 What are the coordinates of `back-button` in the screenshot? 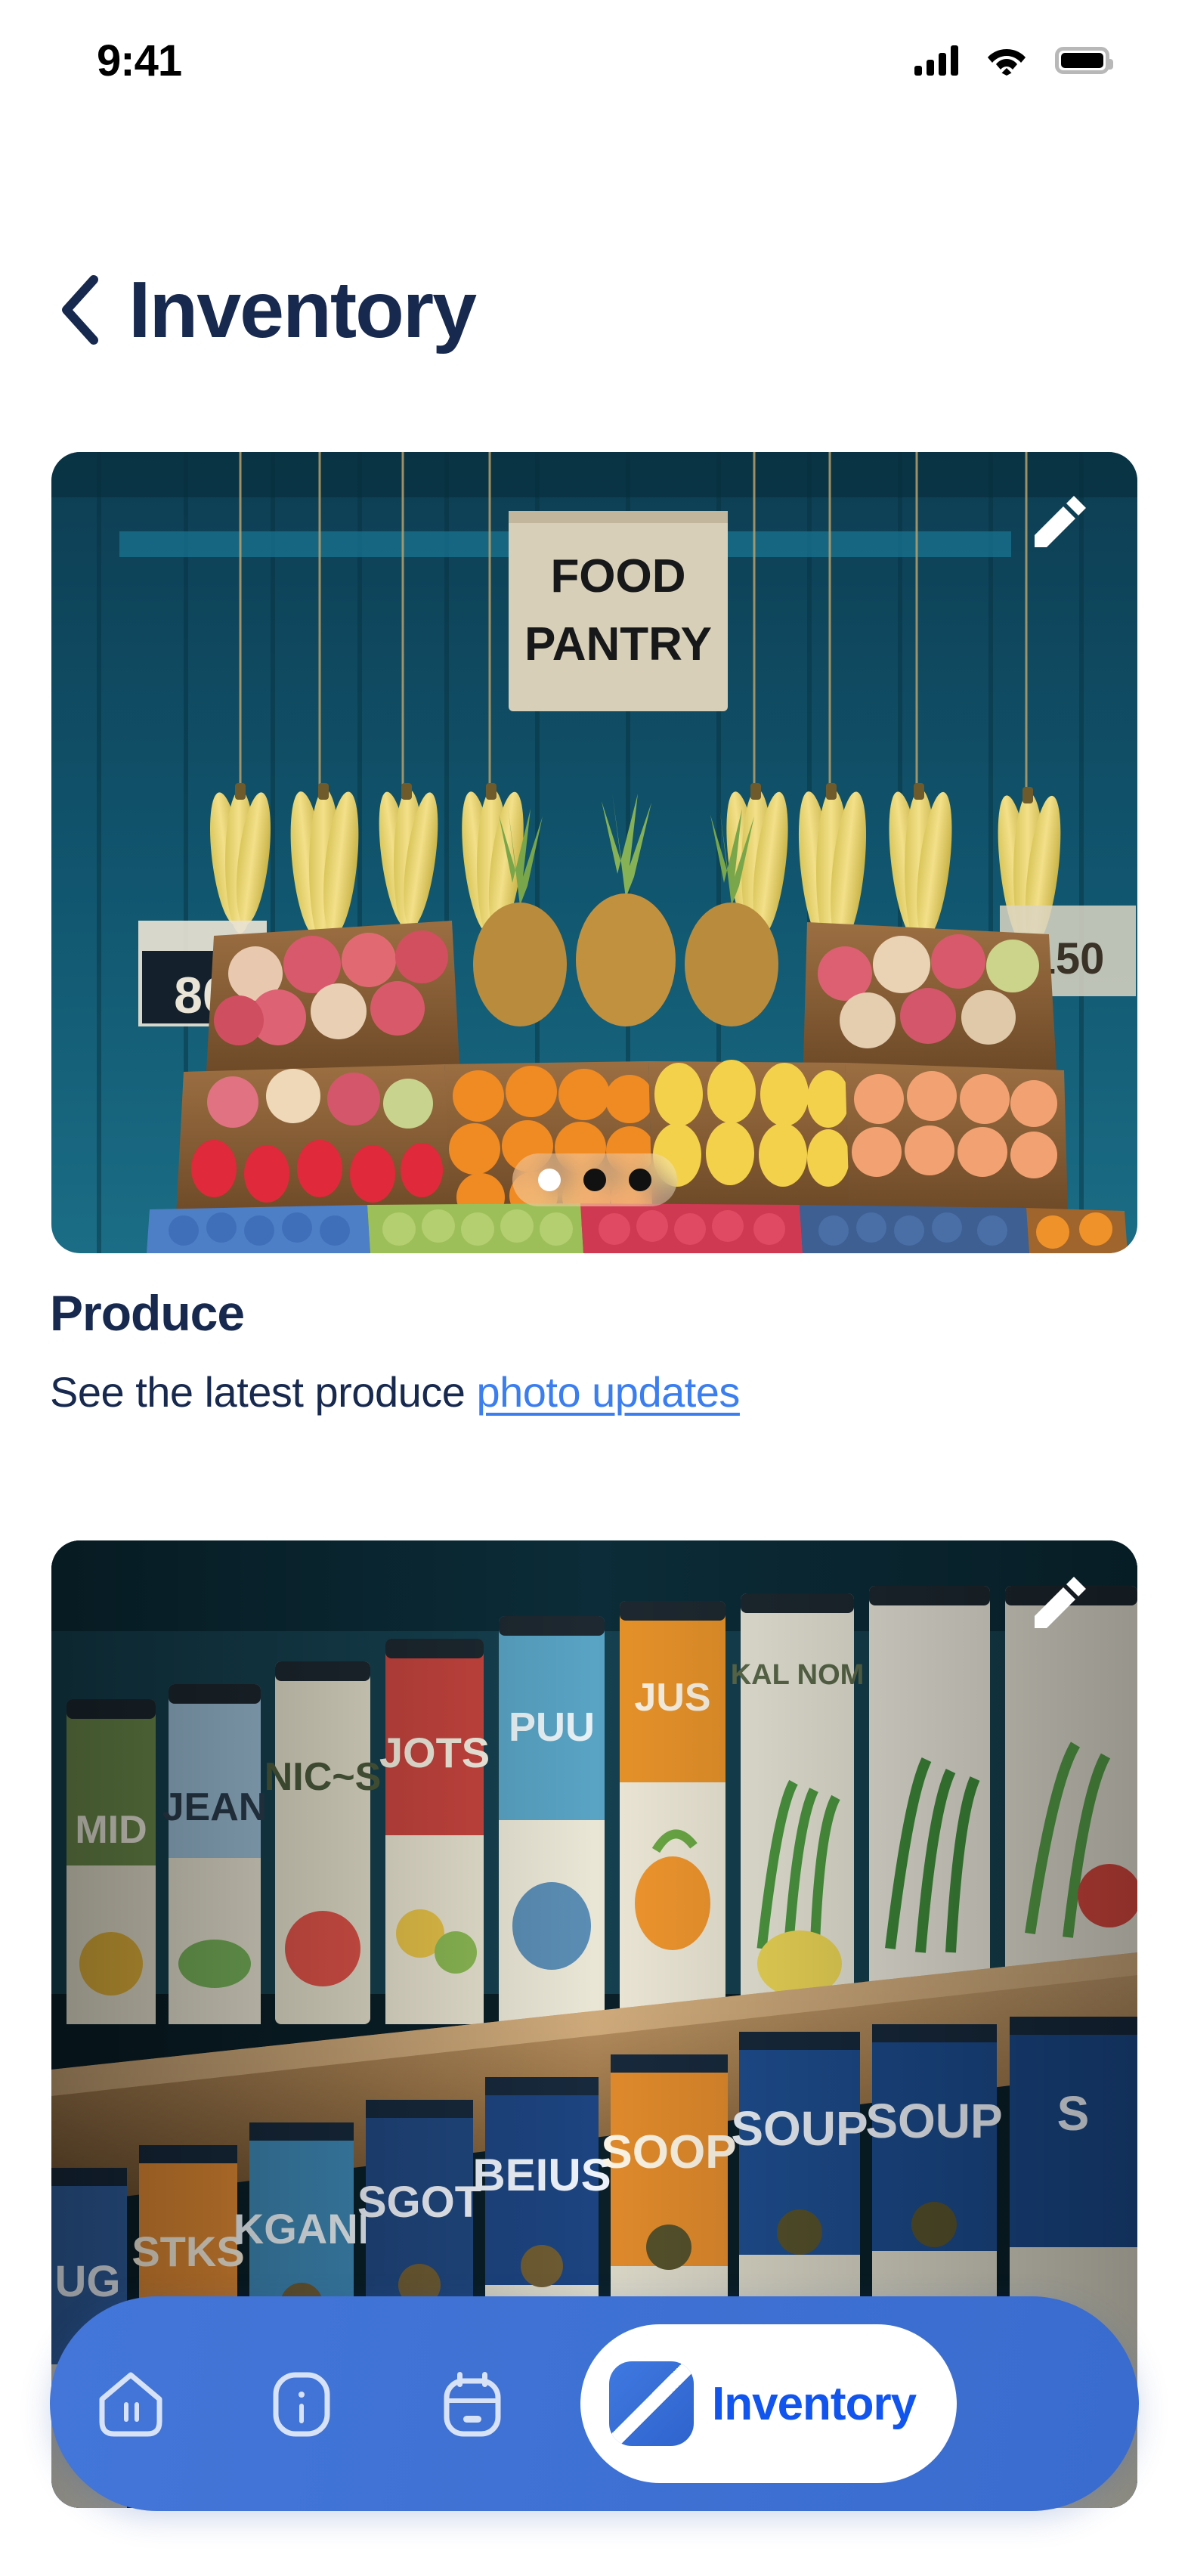 It's located at (80, 310).